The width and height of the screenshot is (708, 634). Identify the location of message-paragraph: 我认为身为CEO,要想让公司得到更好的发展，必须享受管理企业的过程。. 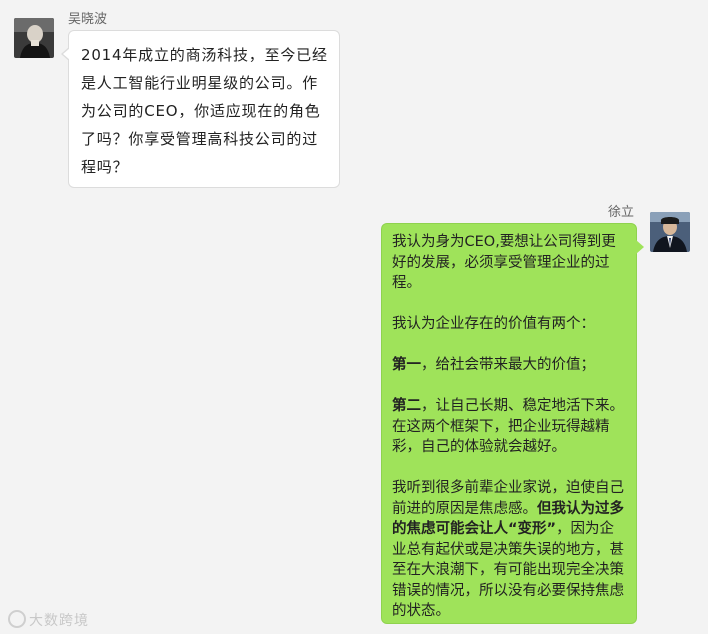
(504, 262).